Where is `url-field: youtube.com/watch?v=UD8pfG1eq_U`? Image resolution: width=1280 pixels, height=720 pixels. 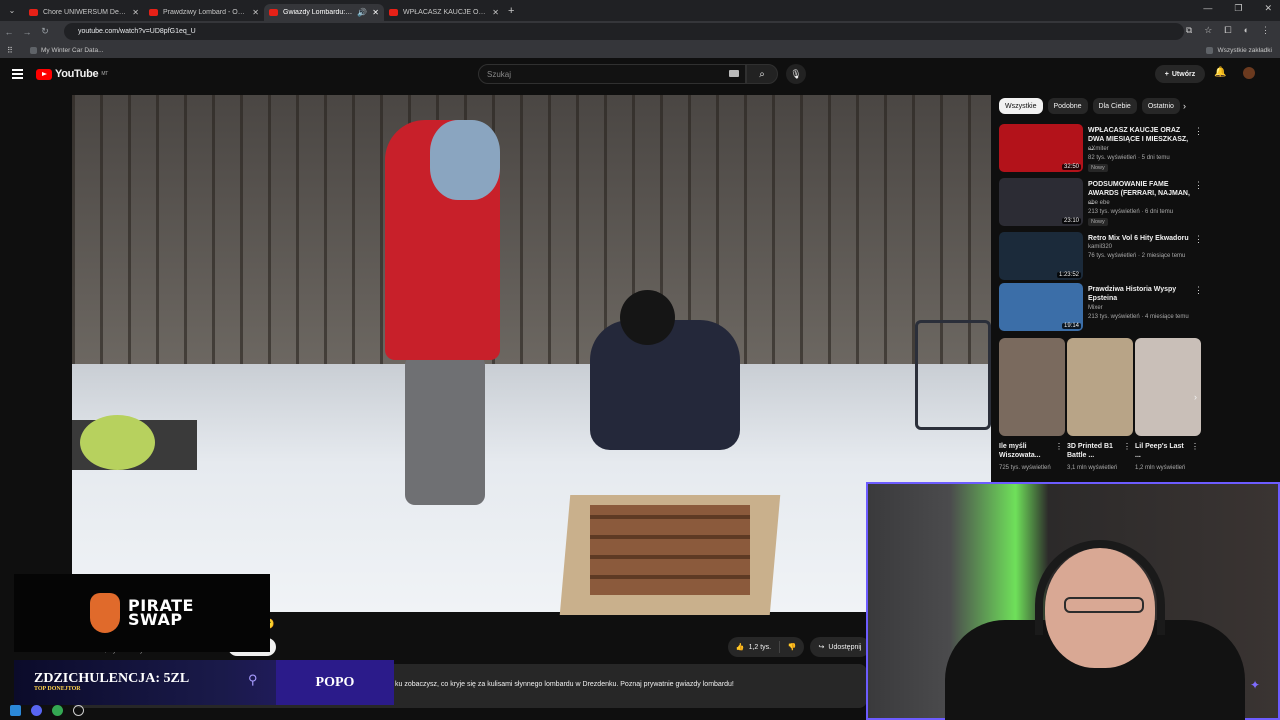
url-field: youtube.com/watch?v=UD8pfG1eq_U is located at coordinates (624, 31).